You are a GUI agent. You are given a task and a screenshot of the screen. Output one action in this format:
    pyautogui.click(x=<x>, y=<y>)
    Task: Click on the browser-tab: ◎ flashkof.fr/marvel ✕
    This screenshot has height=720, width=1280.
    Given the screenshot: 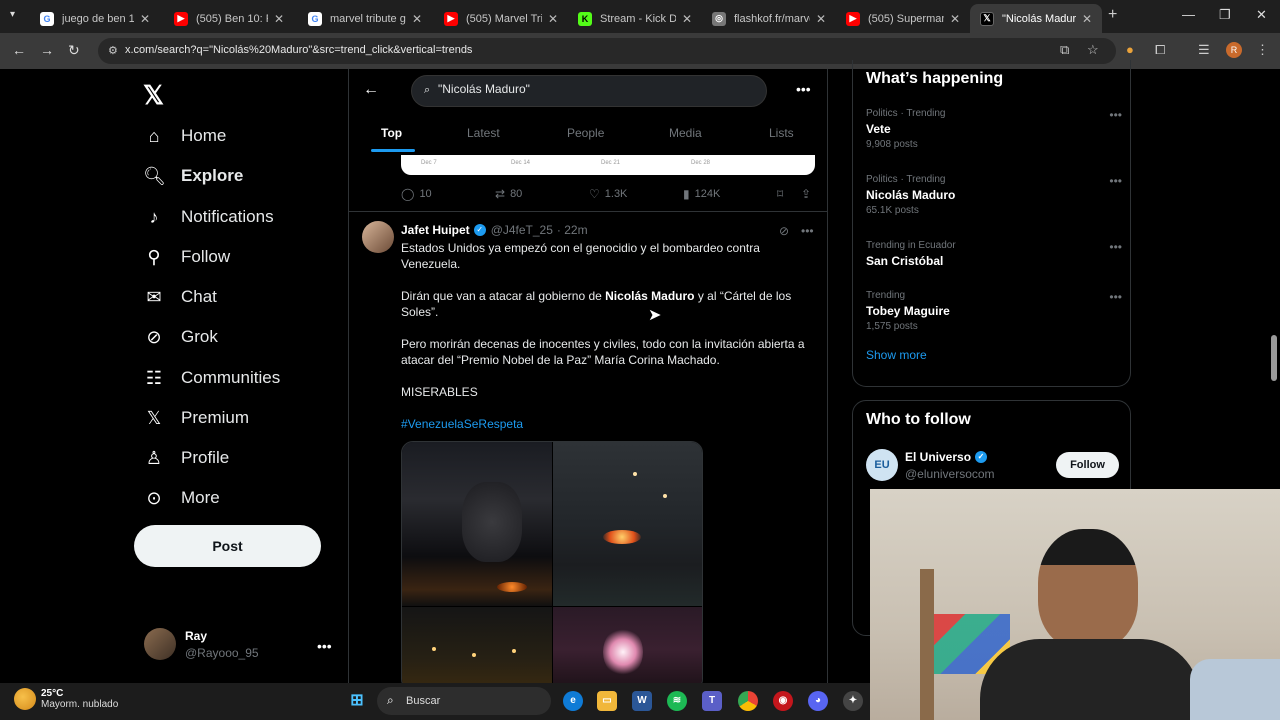 What is the action you would take?
    pyautogui.click(x=769, y=18)
    